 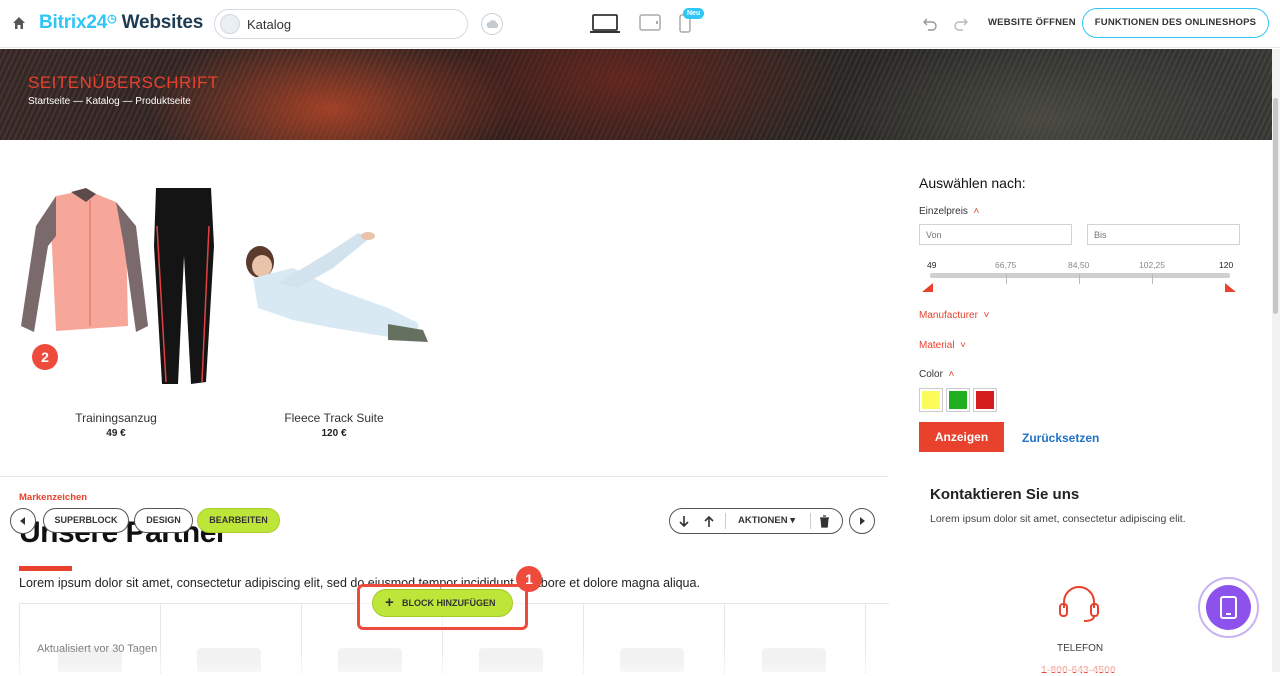 What do you see at coordinates (230, 24) in the screenshot?
I see `page-thumbnail` at bounding box center [230, 24].